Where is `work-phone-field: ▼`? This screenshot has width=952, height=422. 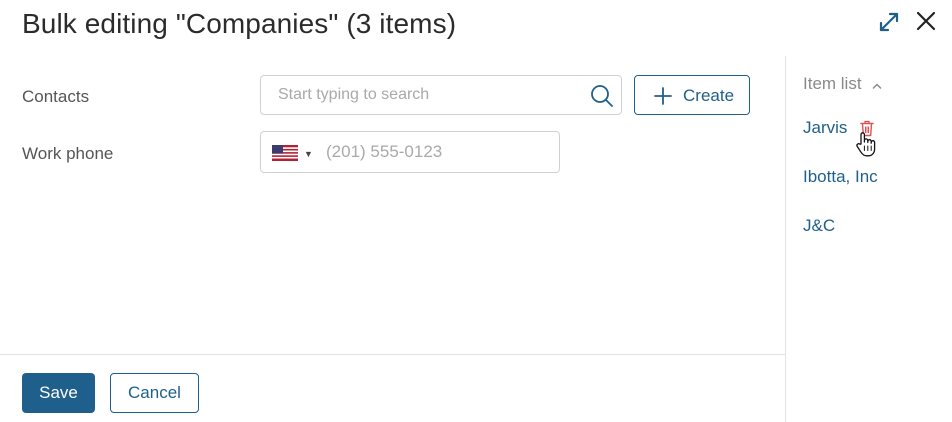
work-phone-field: ▼ is located at coordinates (410, 152).